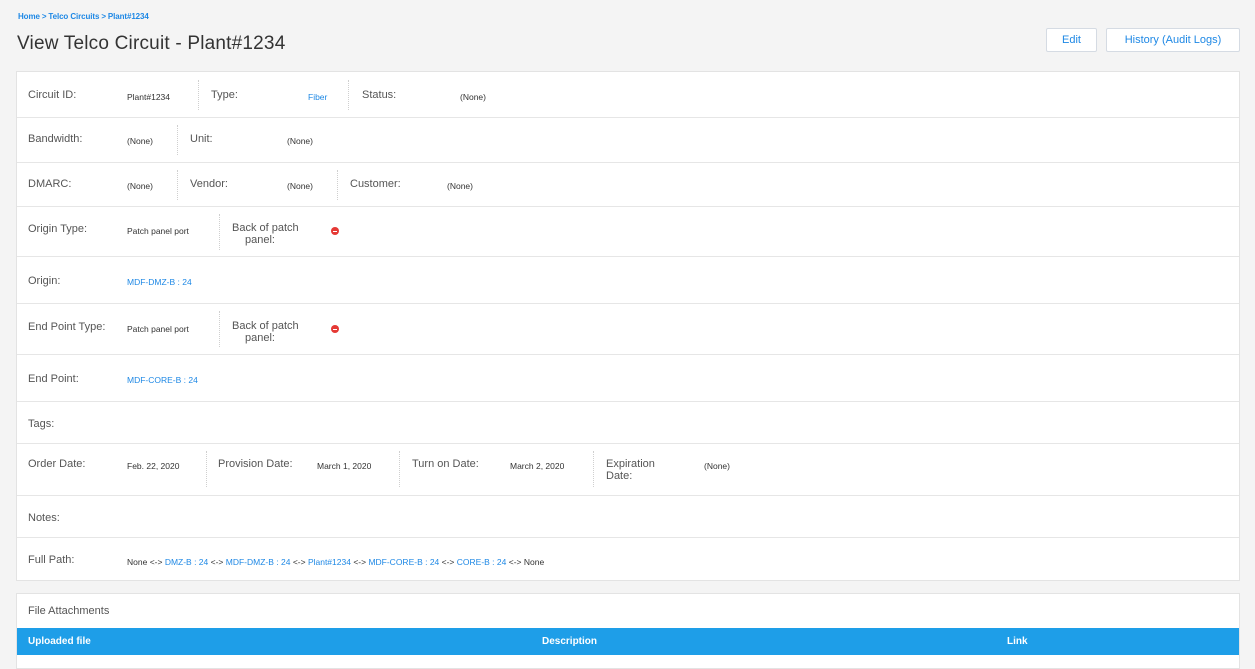 The height and width of the screenshot is (669, 1255). Describe the element at coordinates (260, 338) in the screenshot. I see `end-back-of-patch-panel-label-line2: panel:` at that location.